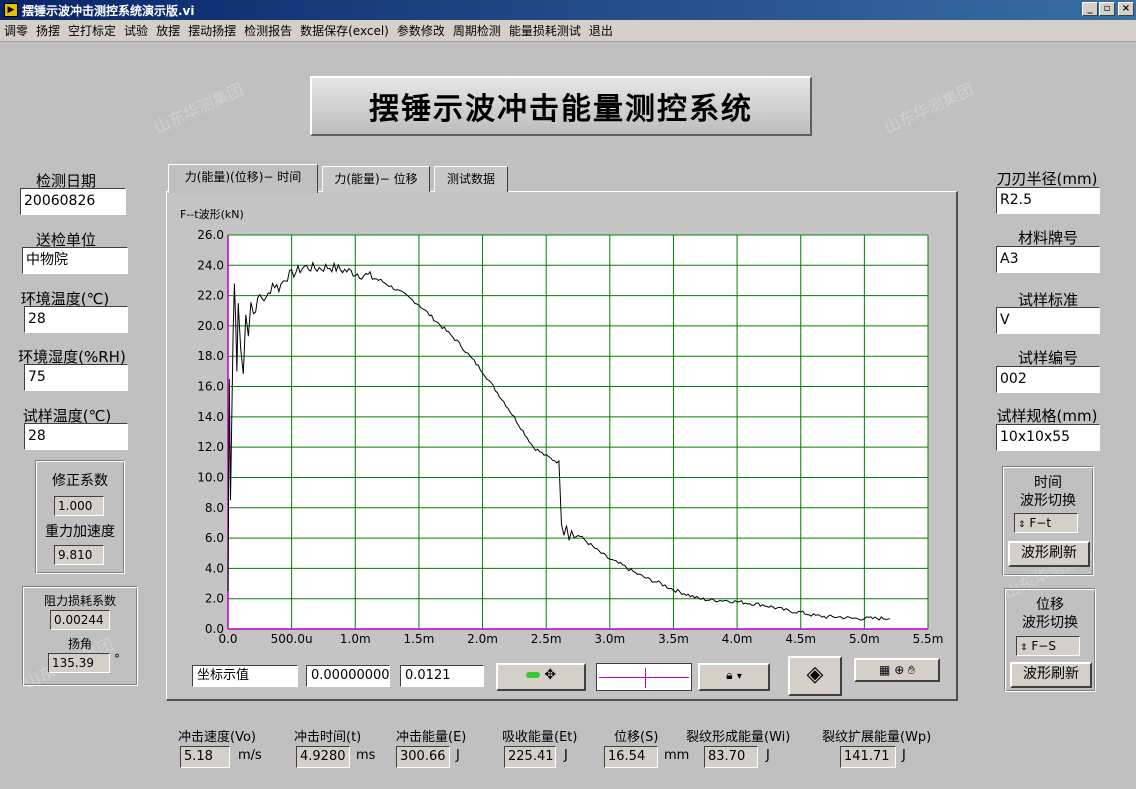 Image resolution: width=1136 pixels, height=789 pixels. What do you see at coordinates (214, 599) in the screenshot?
I see `y-tick-label: 2.0` at bounding box center [214, 599].